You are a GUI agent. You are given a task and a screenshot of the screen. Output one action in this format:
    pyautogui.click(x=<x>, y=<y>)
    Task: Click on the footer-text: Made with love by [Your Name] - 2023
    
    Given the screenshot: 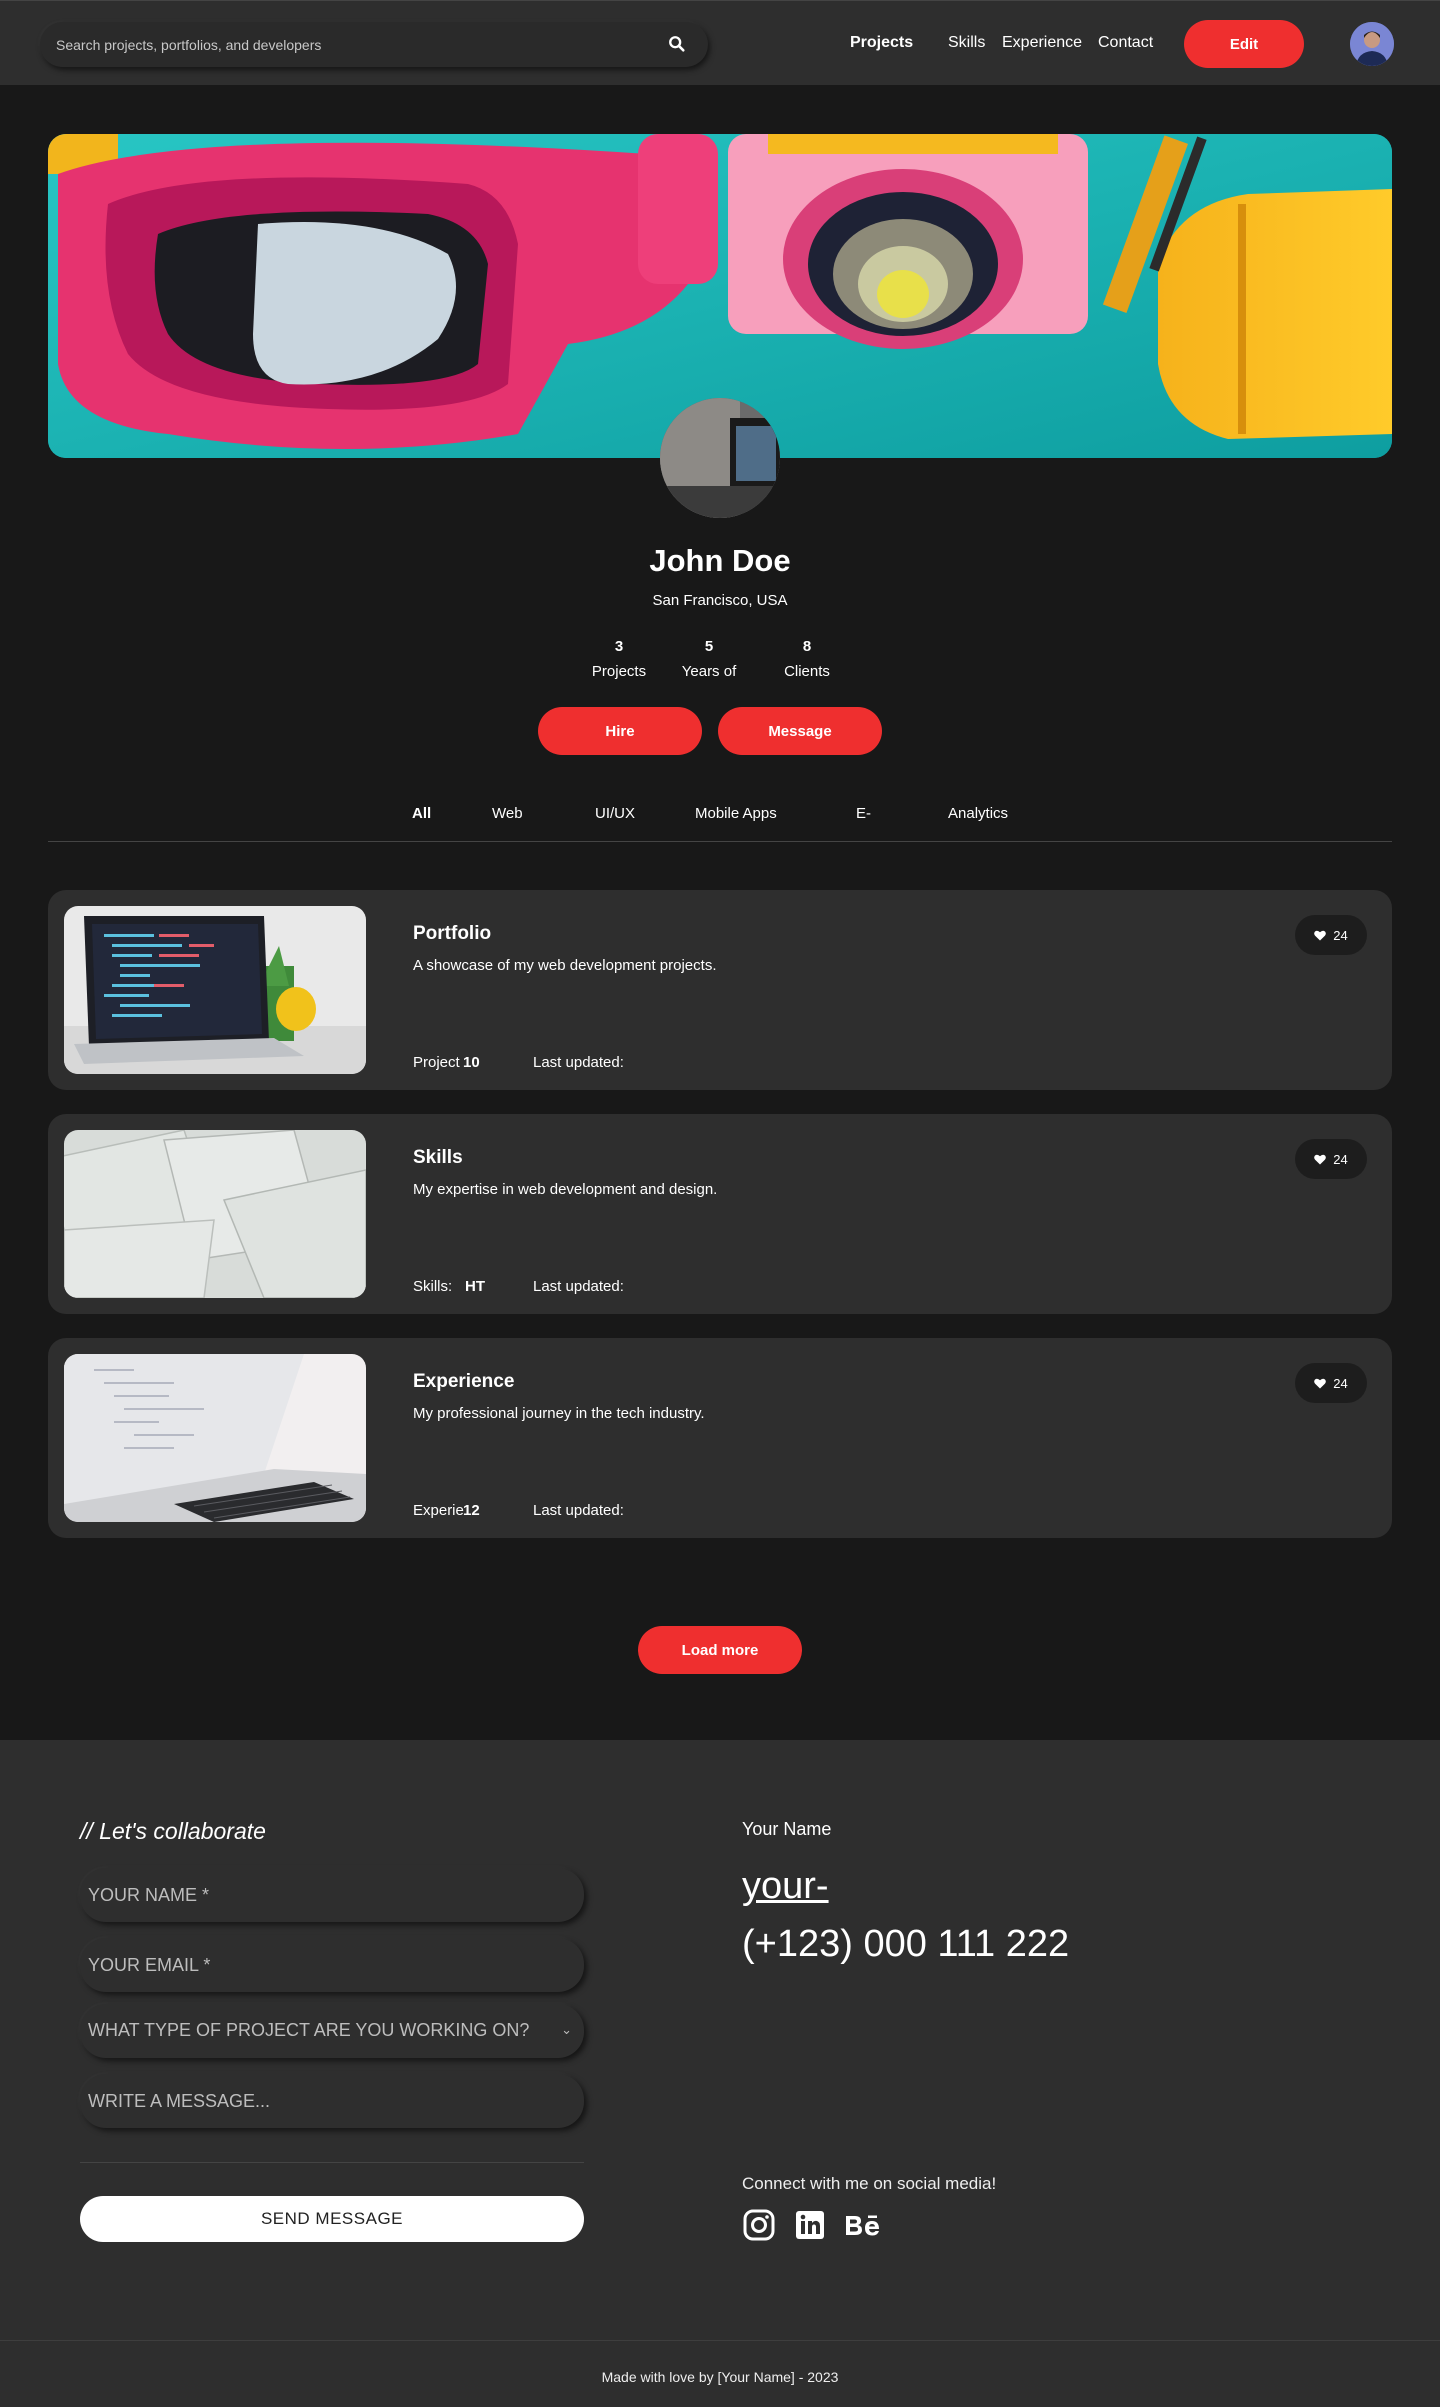 What is the action you would take?
    pyautogui.click(x=720, y=2377)
    